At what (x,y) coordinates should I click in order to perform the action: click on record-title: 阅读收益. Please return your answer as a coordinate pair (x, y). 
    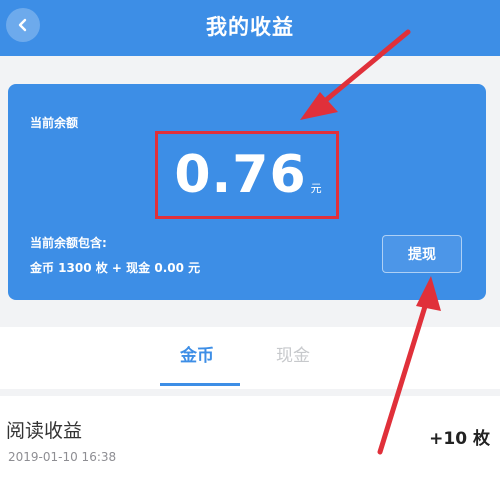
    Looking at the image, I should click on (44, 431).